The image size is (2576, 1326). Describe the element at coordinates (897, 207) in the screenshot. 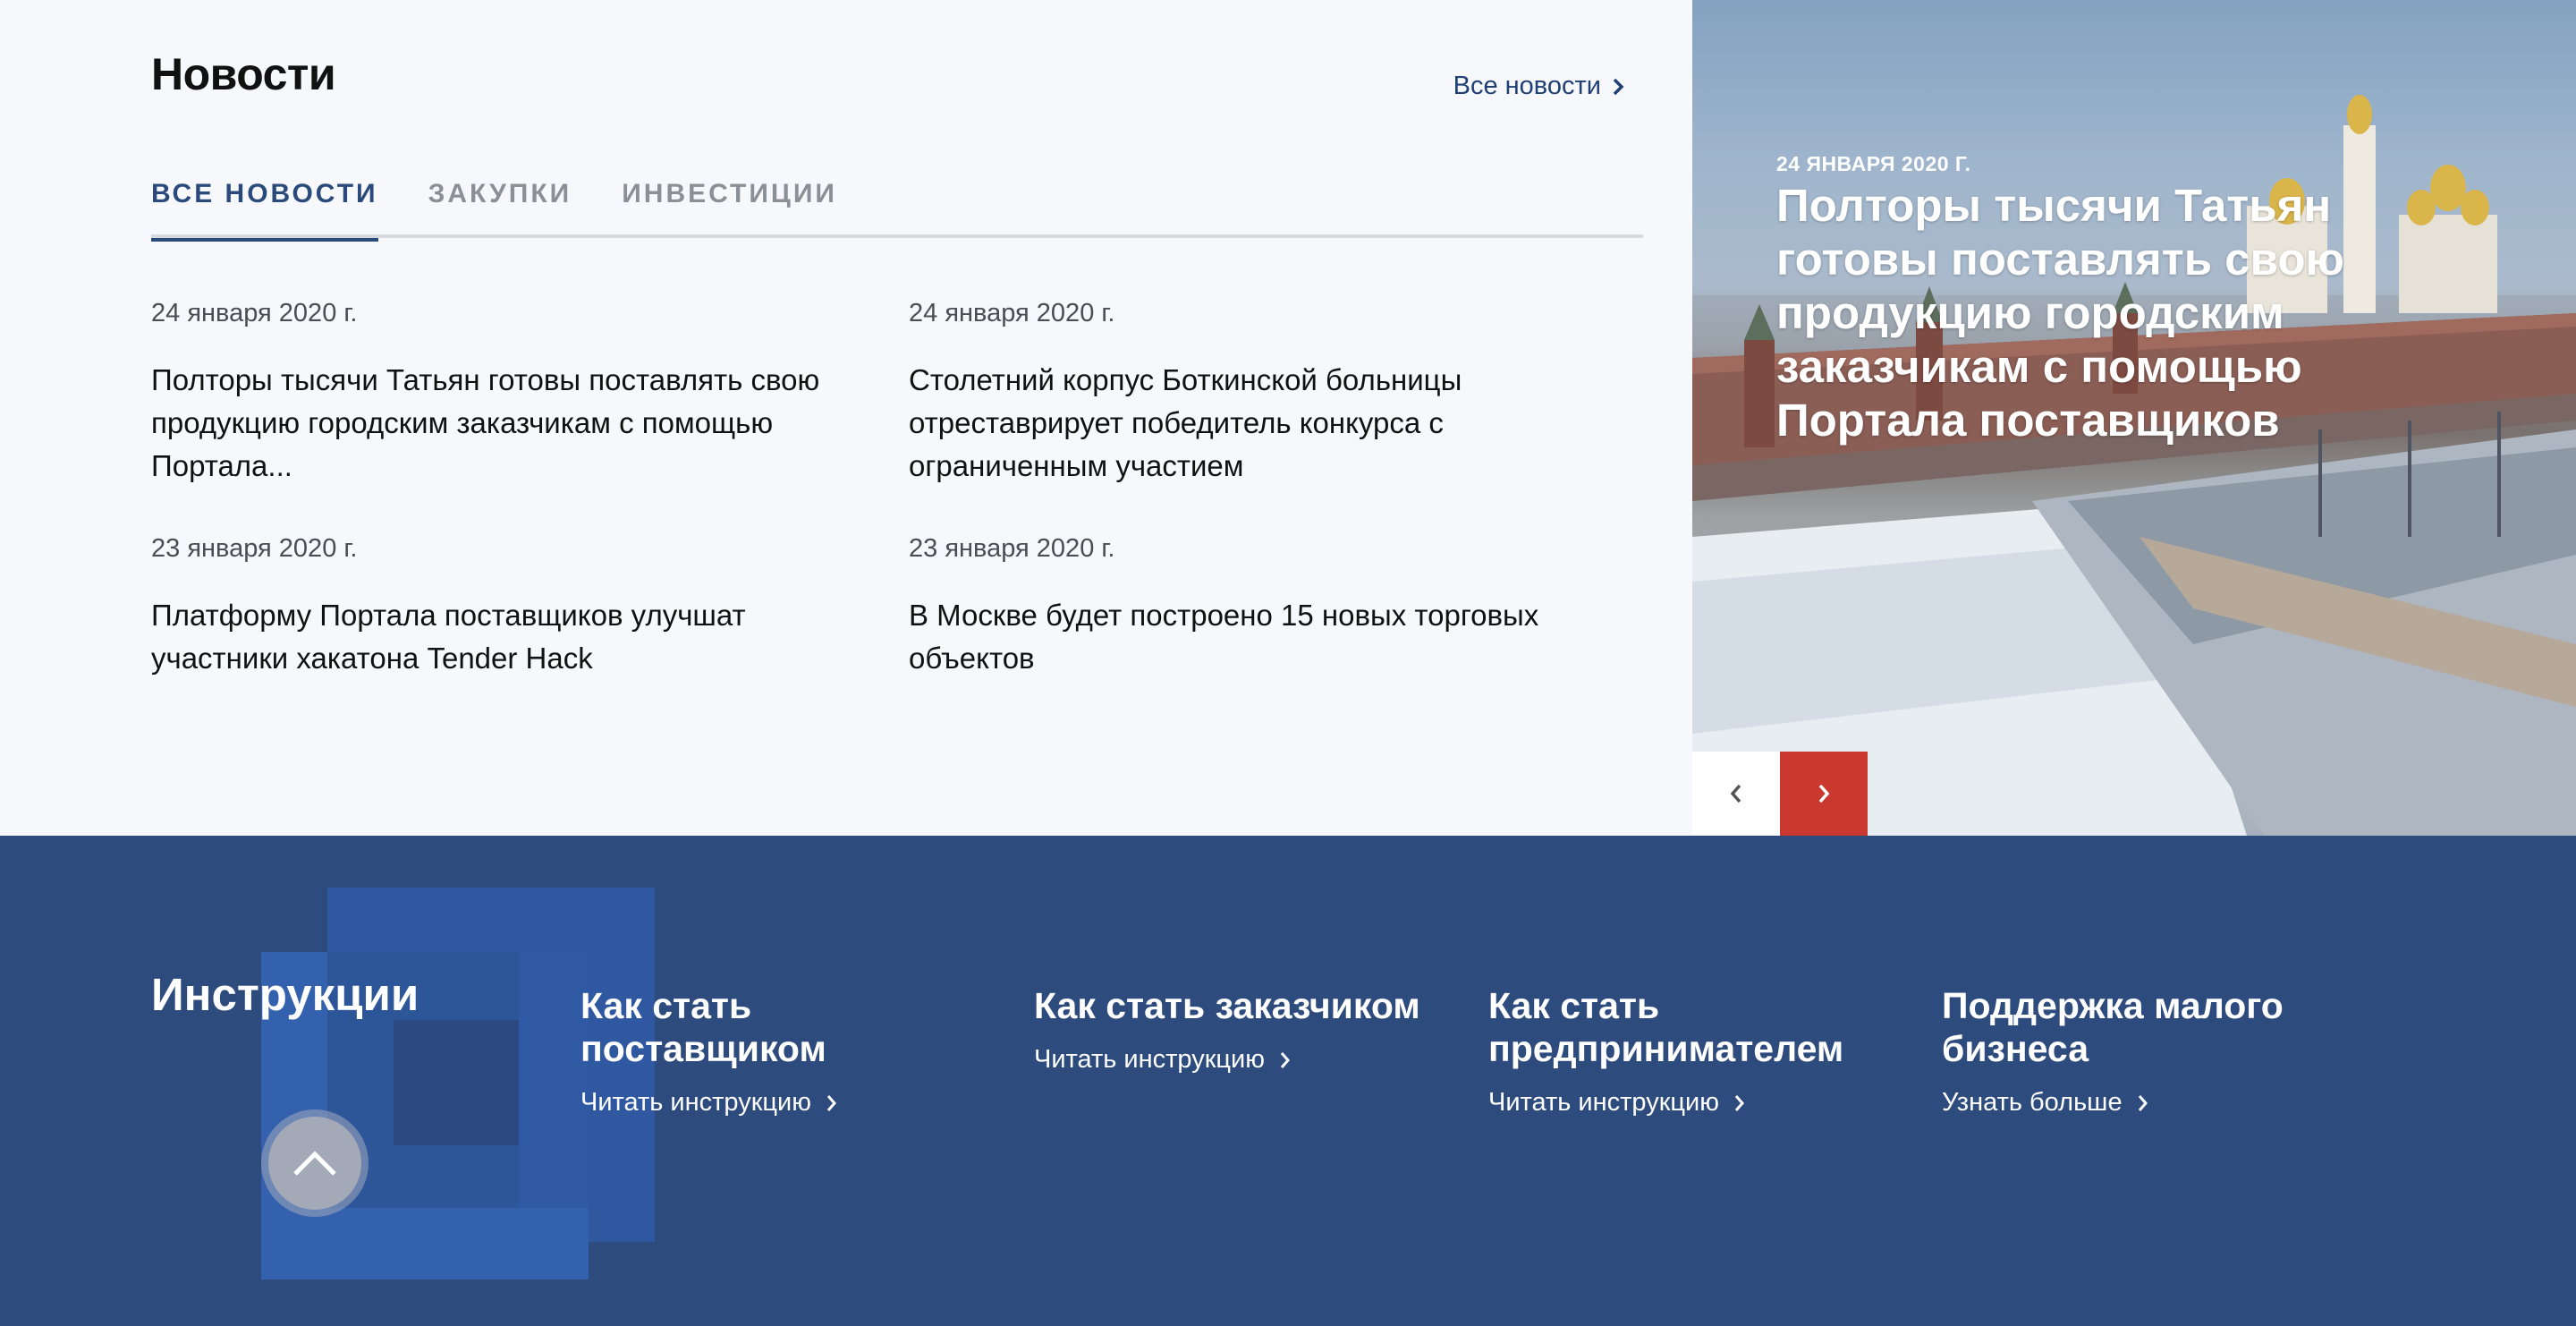

I see `news-tabs: ВСЕ НОВОСТИ ЗАКУПКИ ИНВЕСТИЦИИ` at that location.